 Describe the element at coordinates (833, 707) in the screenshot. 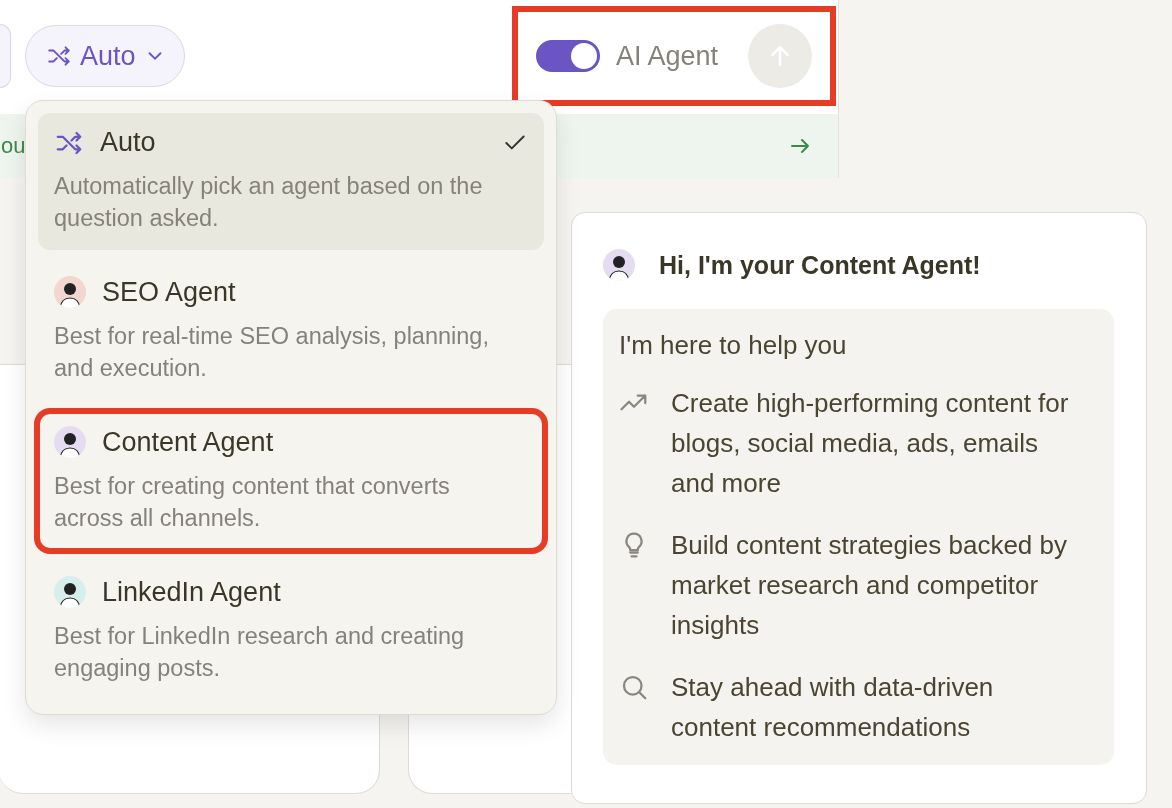

I see `capability-text: Stay ahead with data-driven content recommendations` at that location.